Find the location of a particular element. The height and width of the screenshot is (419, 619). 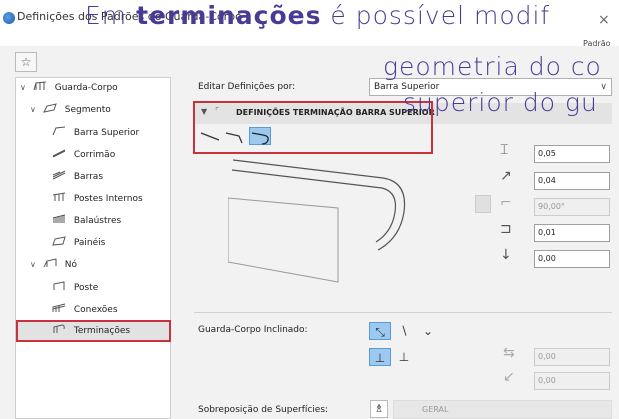

post-icon is located at coordinates (59, 285).